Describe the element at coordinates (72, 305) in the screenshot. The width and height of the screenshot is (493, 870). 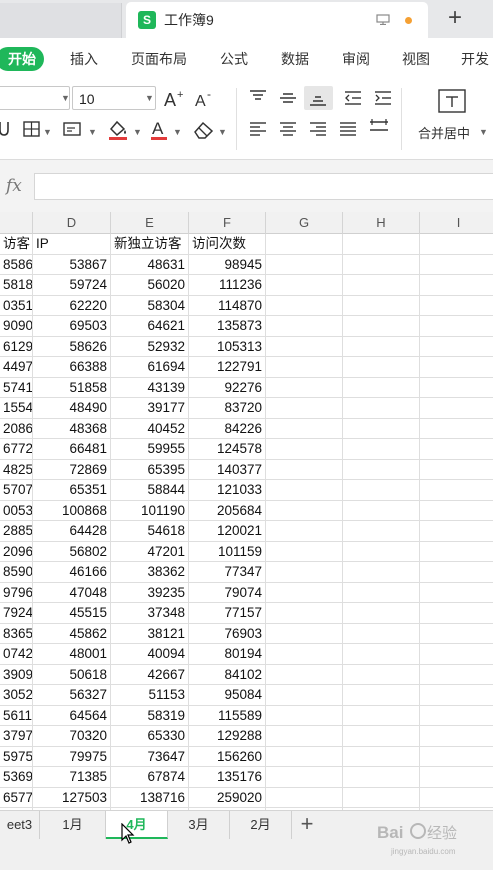
I see `table-cell: 62220` at that location.